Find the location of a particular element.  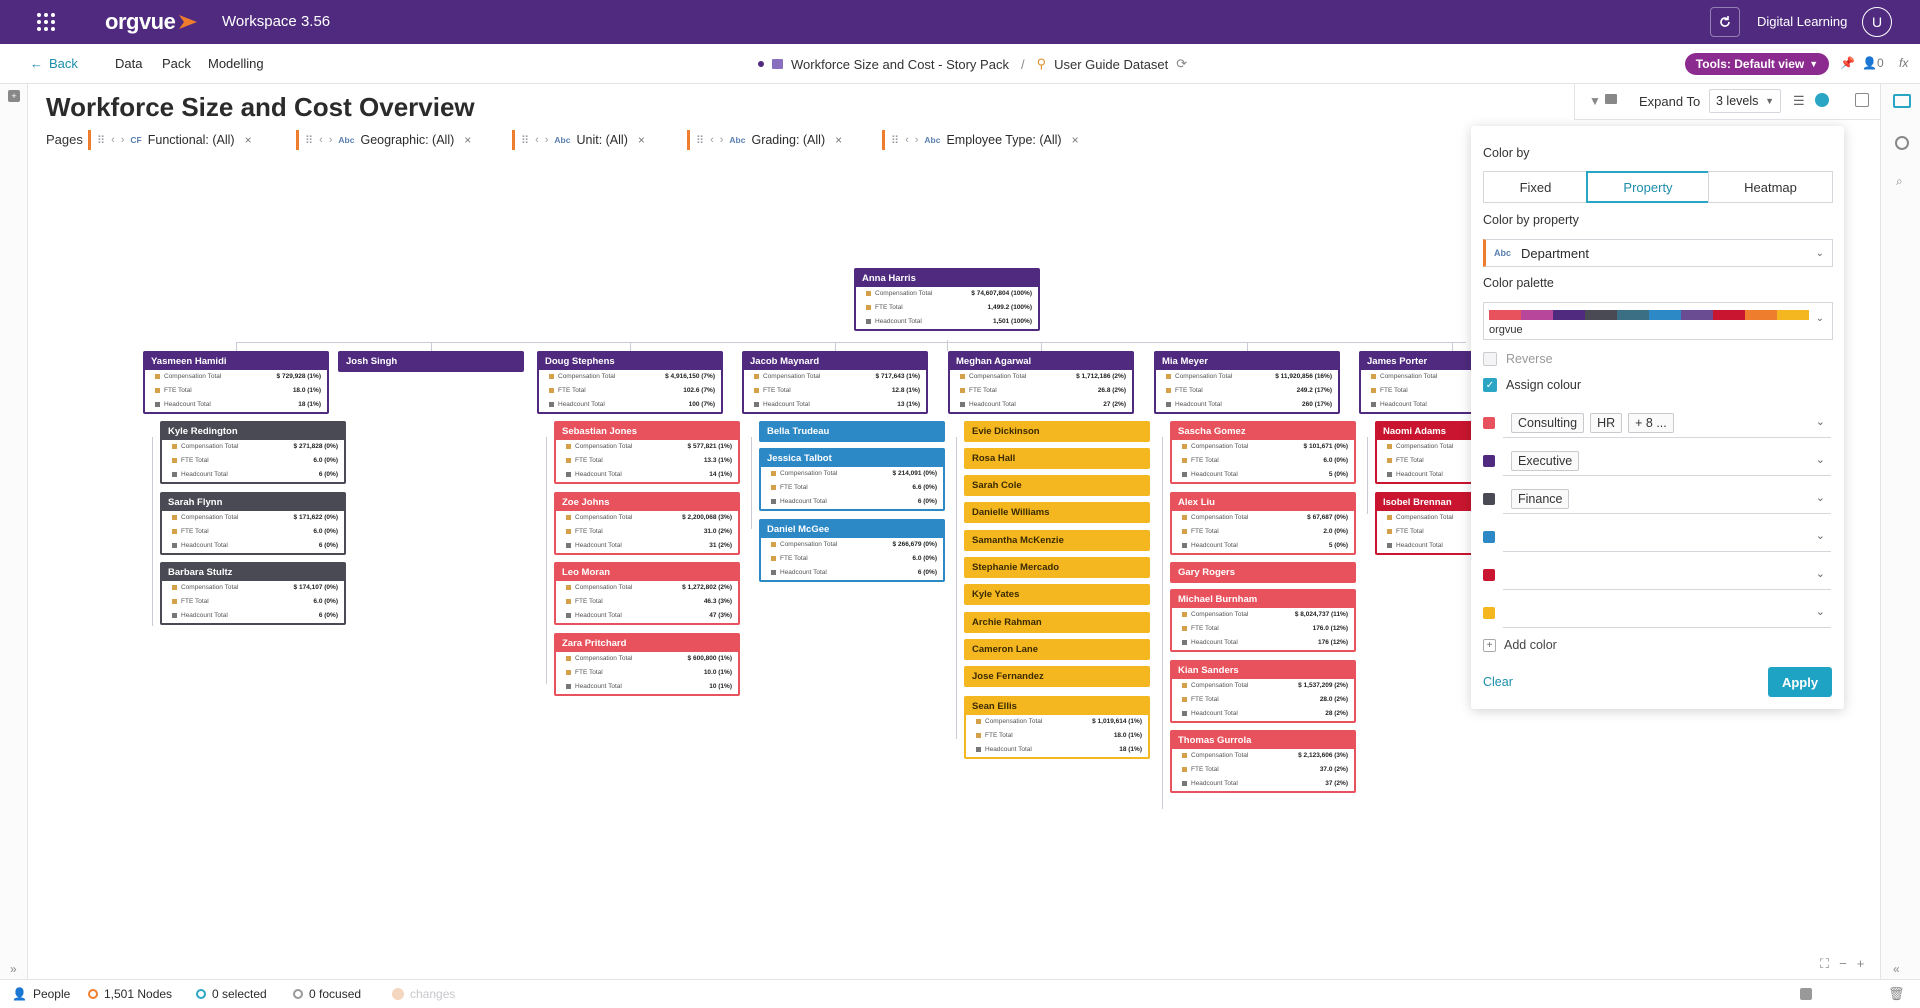

add-color-button: + Add color is located at coordinates (1520, 645).